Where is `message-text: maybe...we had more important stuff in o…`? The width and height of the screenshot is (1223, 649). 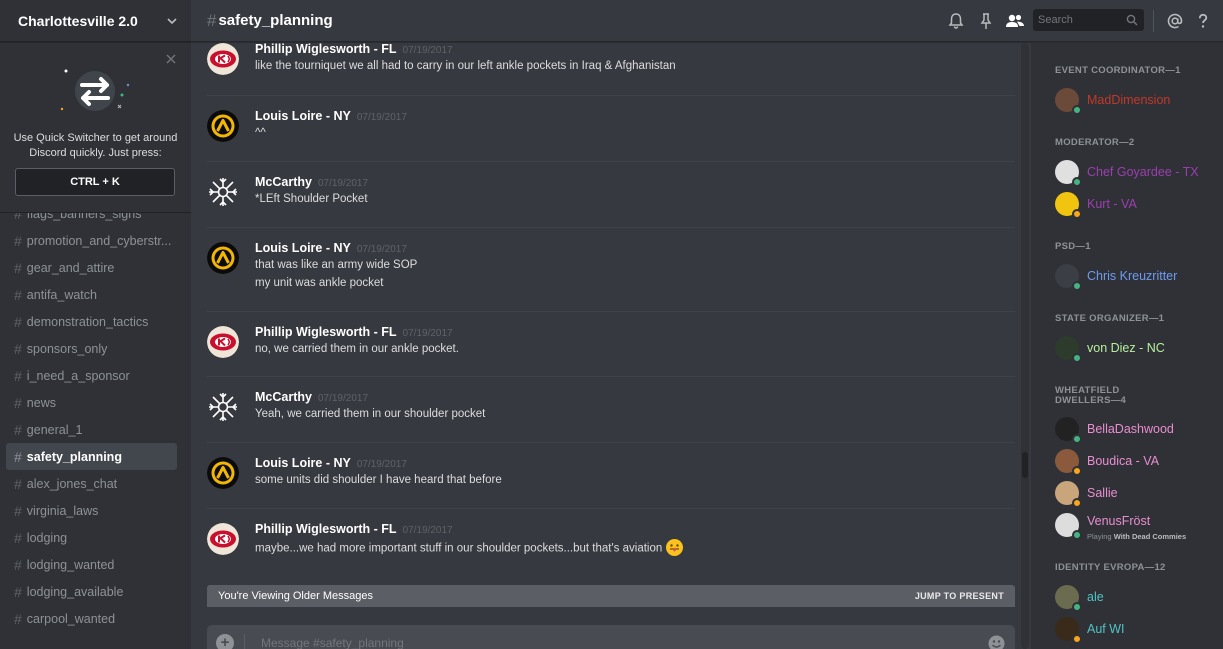
message-text: maybe...we had more important stuff in o… is located at coordinates (459, 548).